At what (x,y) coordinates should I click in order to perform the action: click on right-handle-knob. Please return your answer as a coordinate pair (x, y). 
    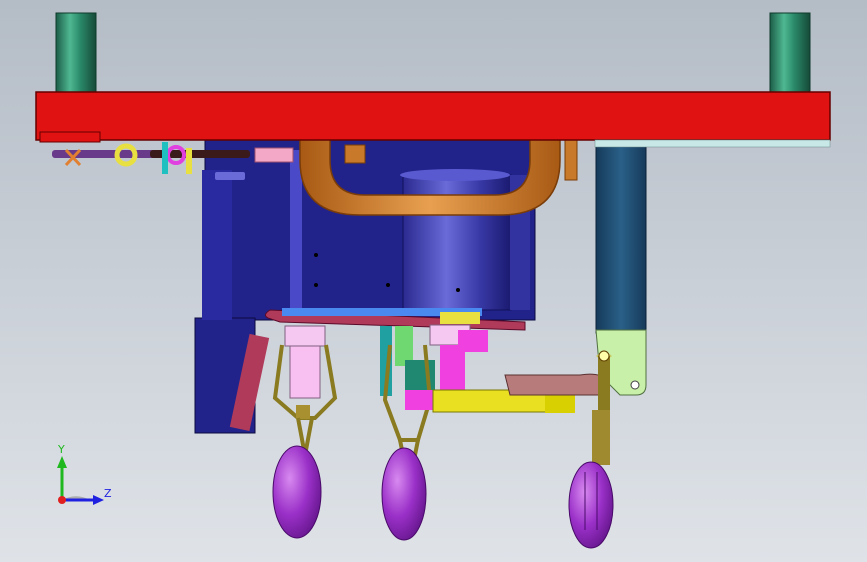
    Looking at the image, I should click on (591, 505).